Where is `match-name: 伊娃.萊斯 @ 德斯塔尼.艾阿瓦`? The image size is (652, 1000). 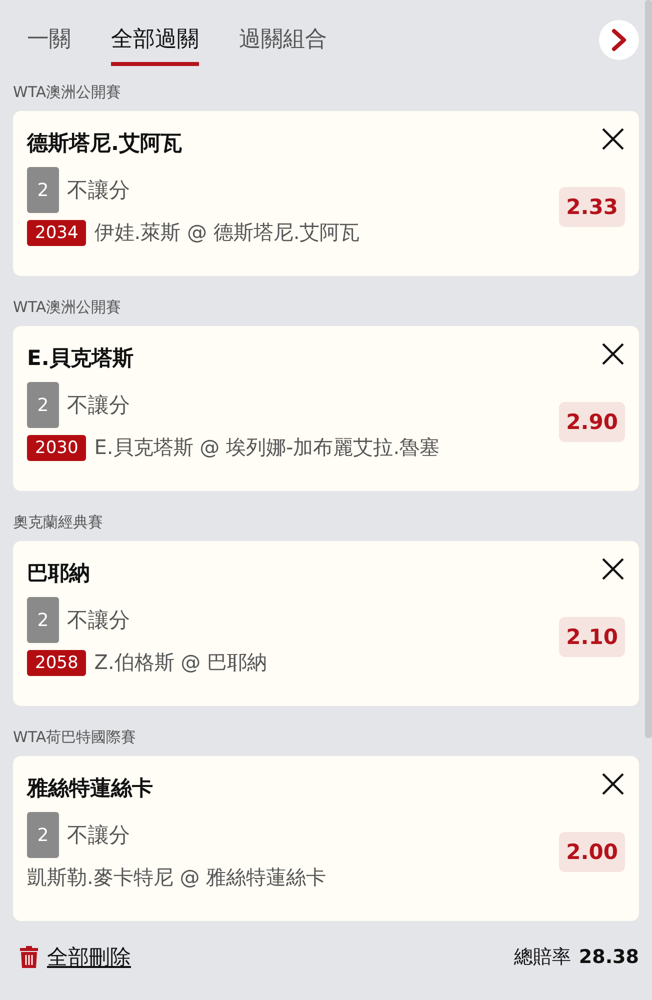 match-name: 伊娃.萊斯 @ 德斯塔尼.艾阿瓦 is located at coordinates (227, 232).